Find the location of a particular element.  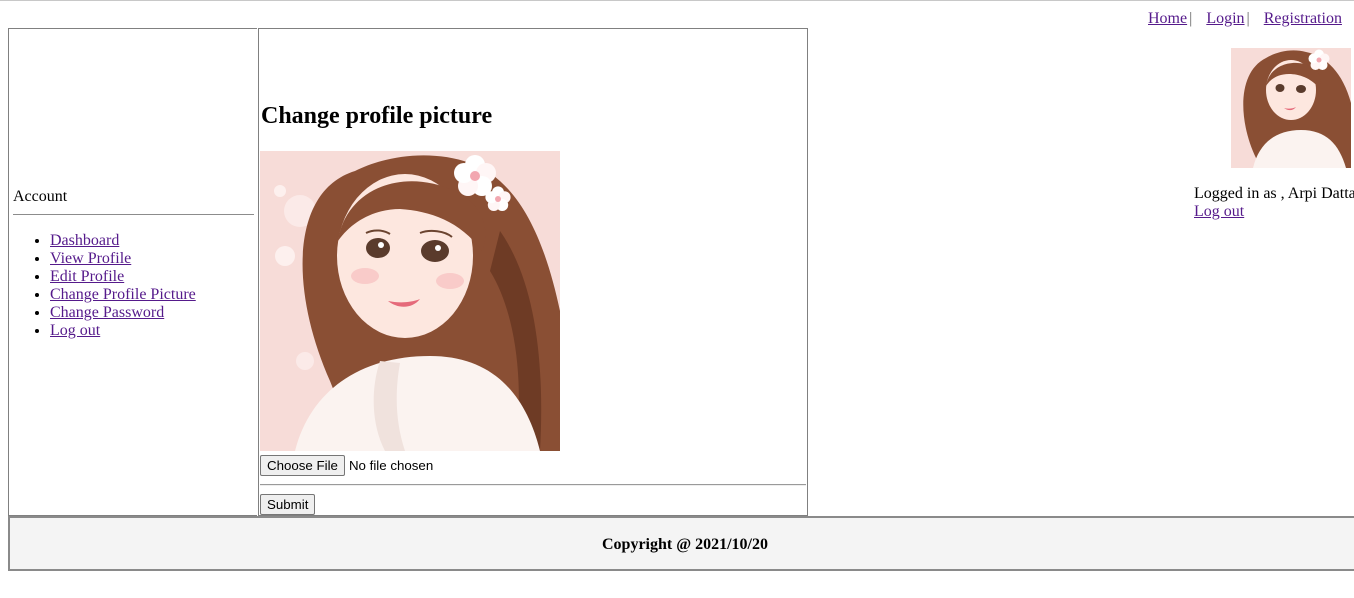

file-status-text: No file chosen is located at coordinates (391, 465).